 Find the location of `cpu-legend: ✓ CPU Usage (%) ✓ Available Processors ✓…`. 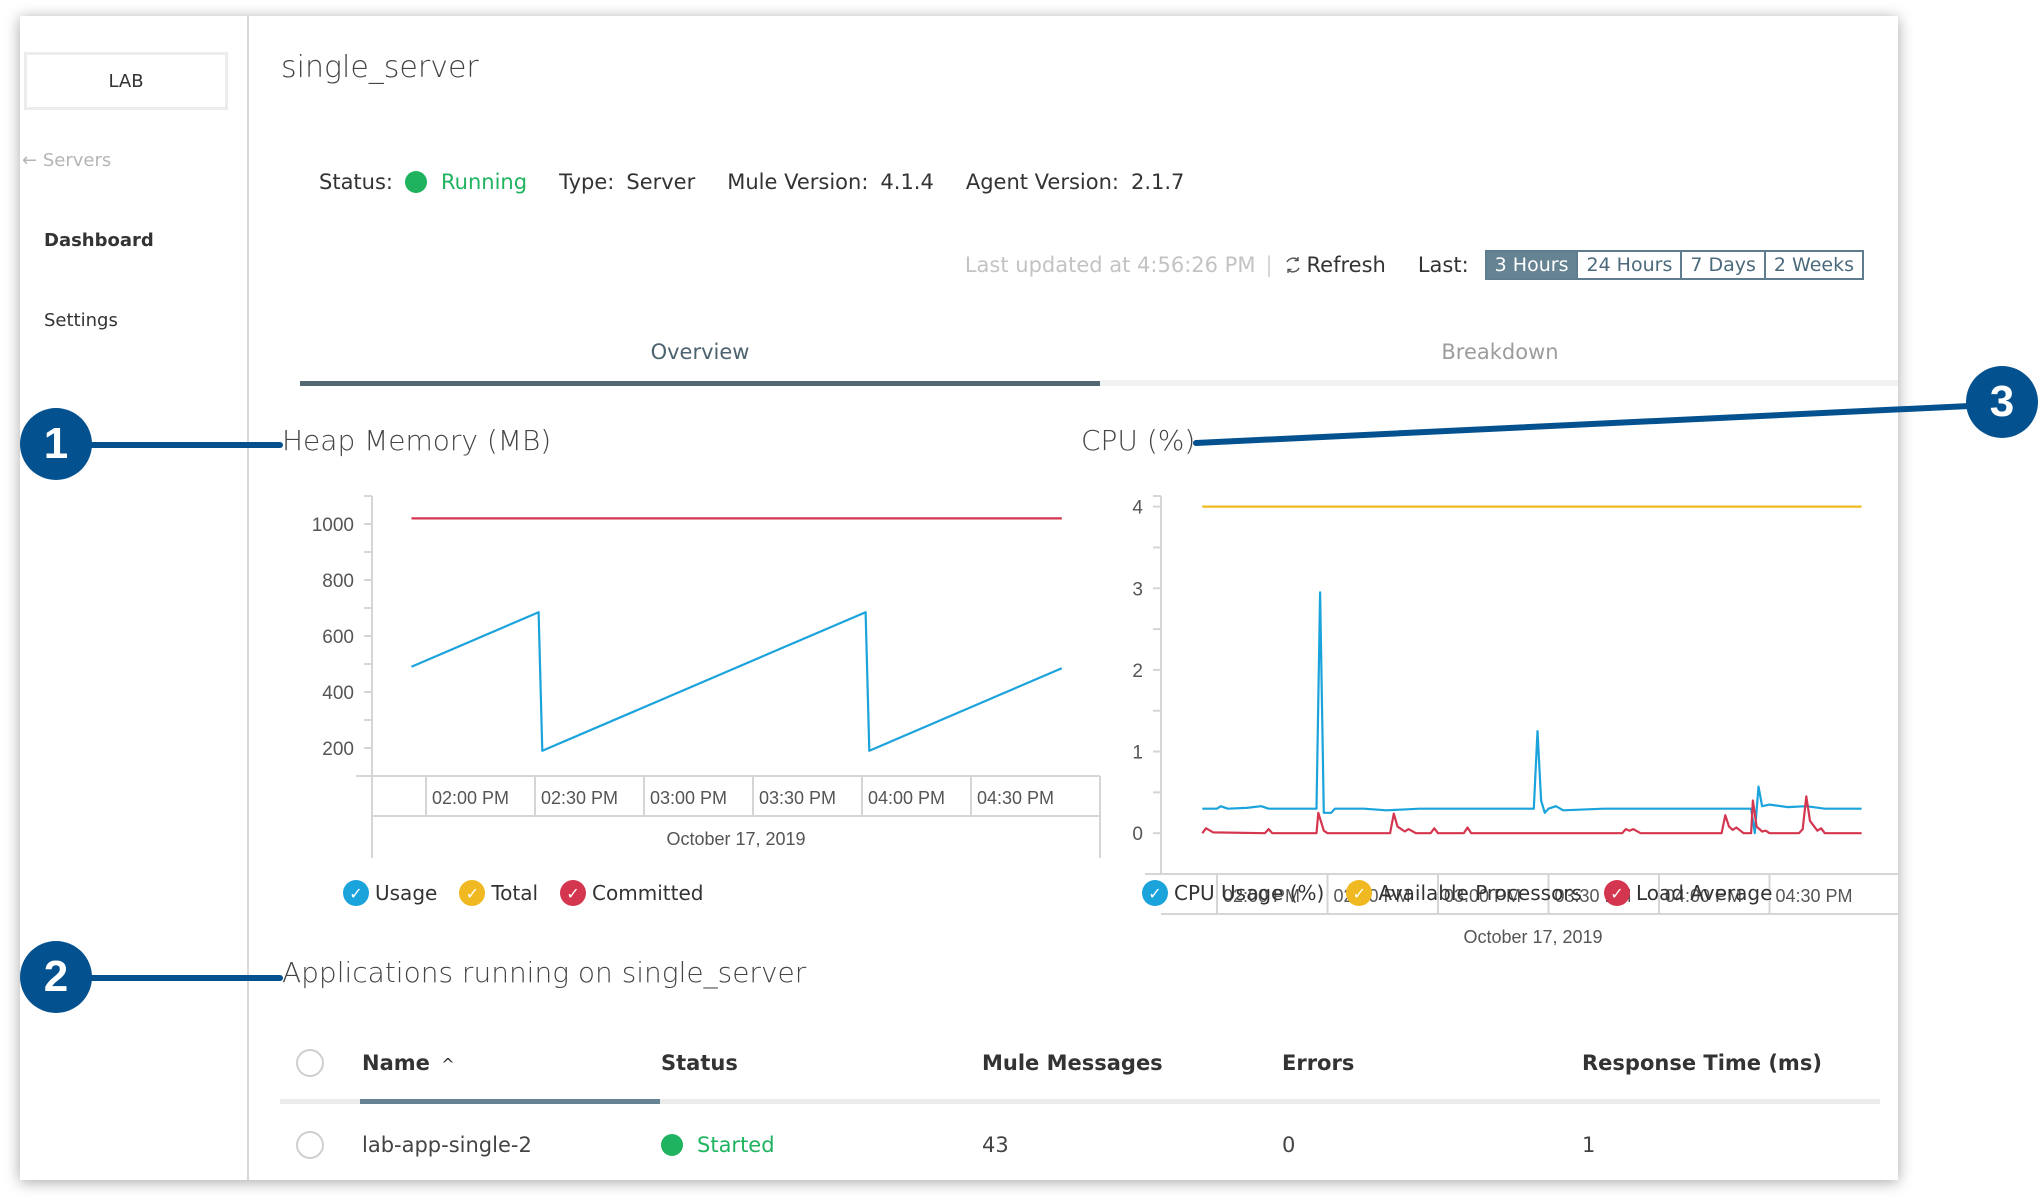

cpu-legend: ✓ CPU Usage (%) ✓ Available Processors ✓… is located at coordinates (1468, 893).